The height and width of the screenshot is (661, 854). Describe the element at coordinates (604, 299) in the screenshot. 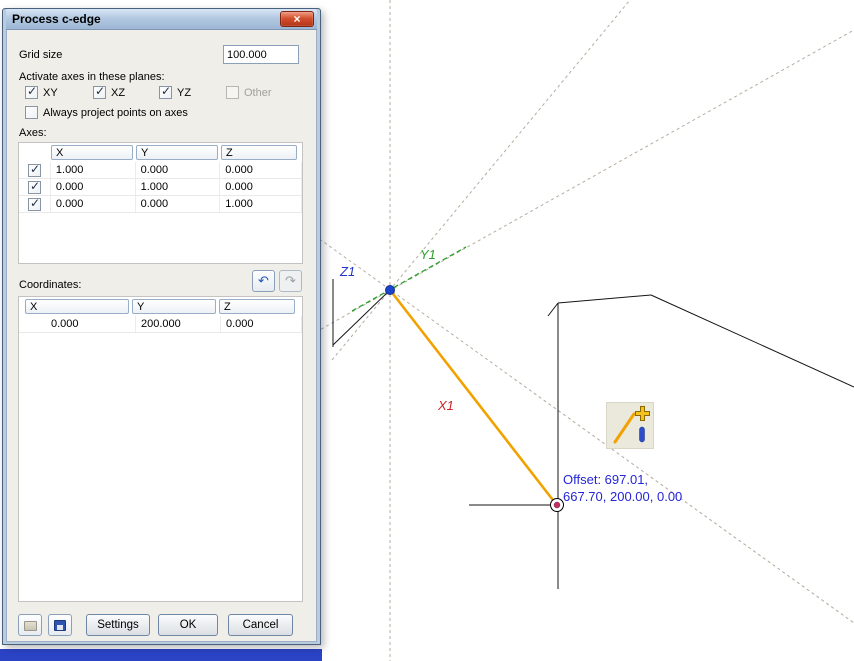

I see `edge-top-horizontal` at that location.